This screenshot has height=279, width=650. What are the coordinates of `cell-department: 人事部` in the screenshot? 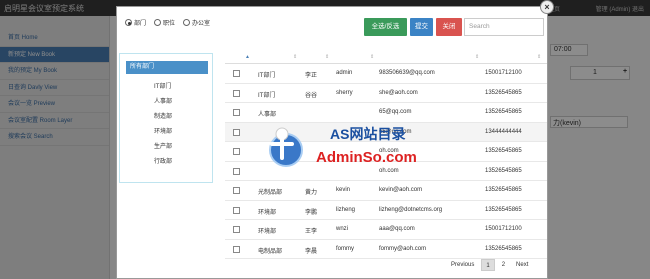 It's located at (267, 115).